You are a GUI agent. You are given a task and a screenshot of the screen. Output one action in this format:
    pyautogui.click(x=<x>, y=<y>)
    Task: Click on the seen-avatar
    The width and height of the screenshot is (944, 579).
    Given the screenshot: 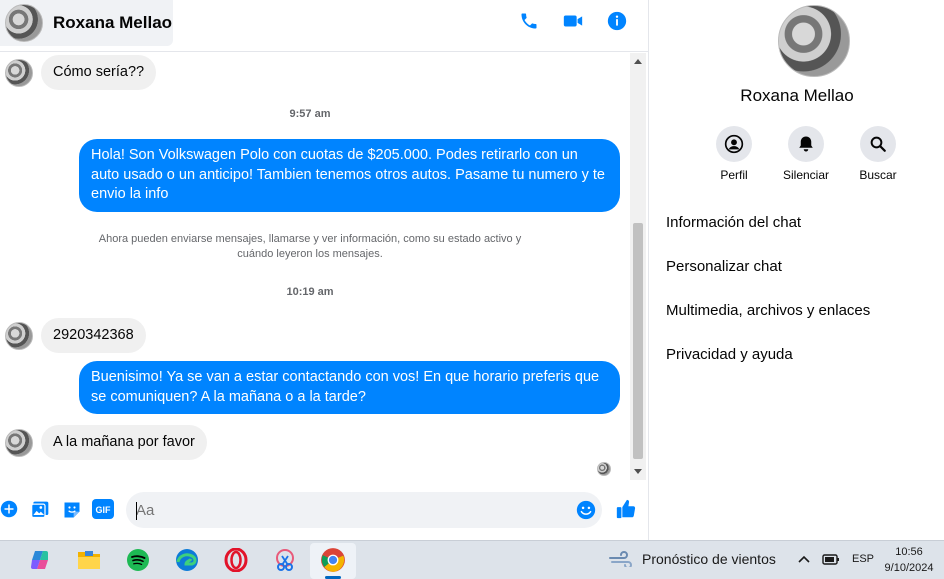 What is the action you would take?
    pyautogui.click(x=604, y=469)
    